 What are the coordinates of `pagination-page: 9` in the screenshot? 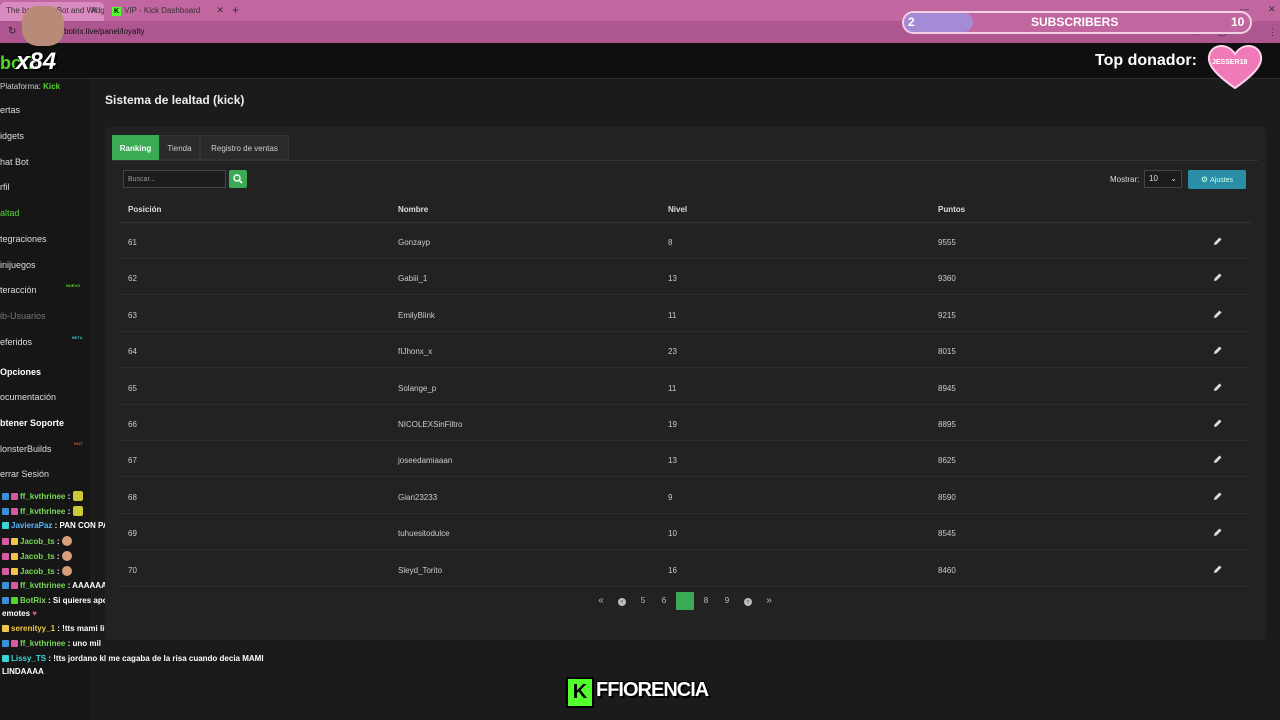 It's located at (727, 601).